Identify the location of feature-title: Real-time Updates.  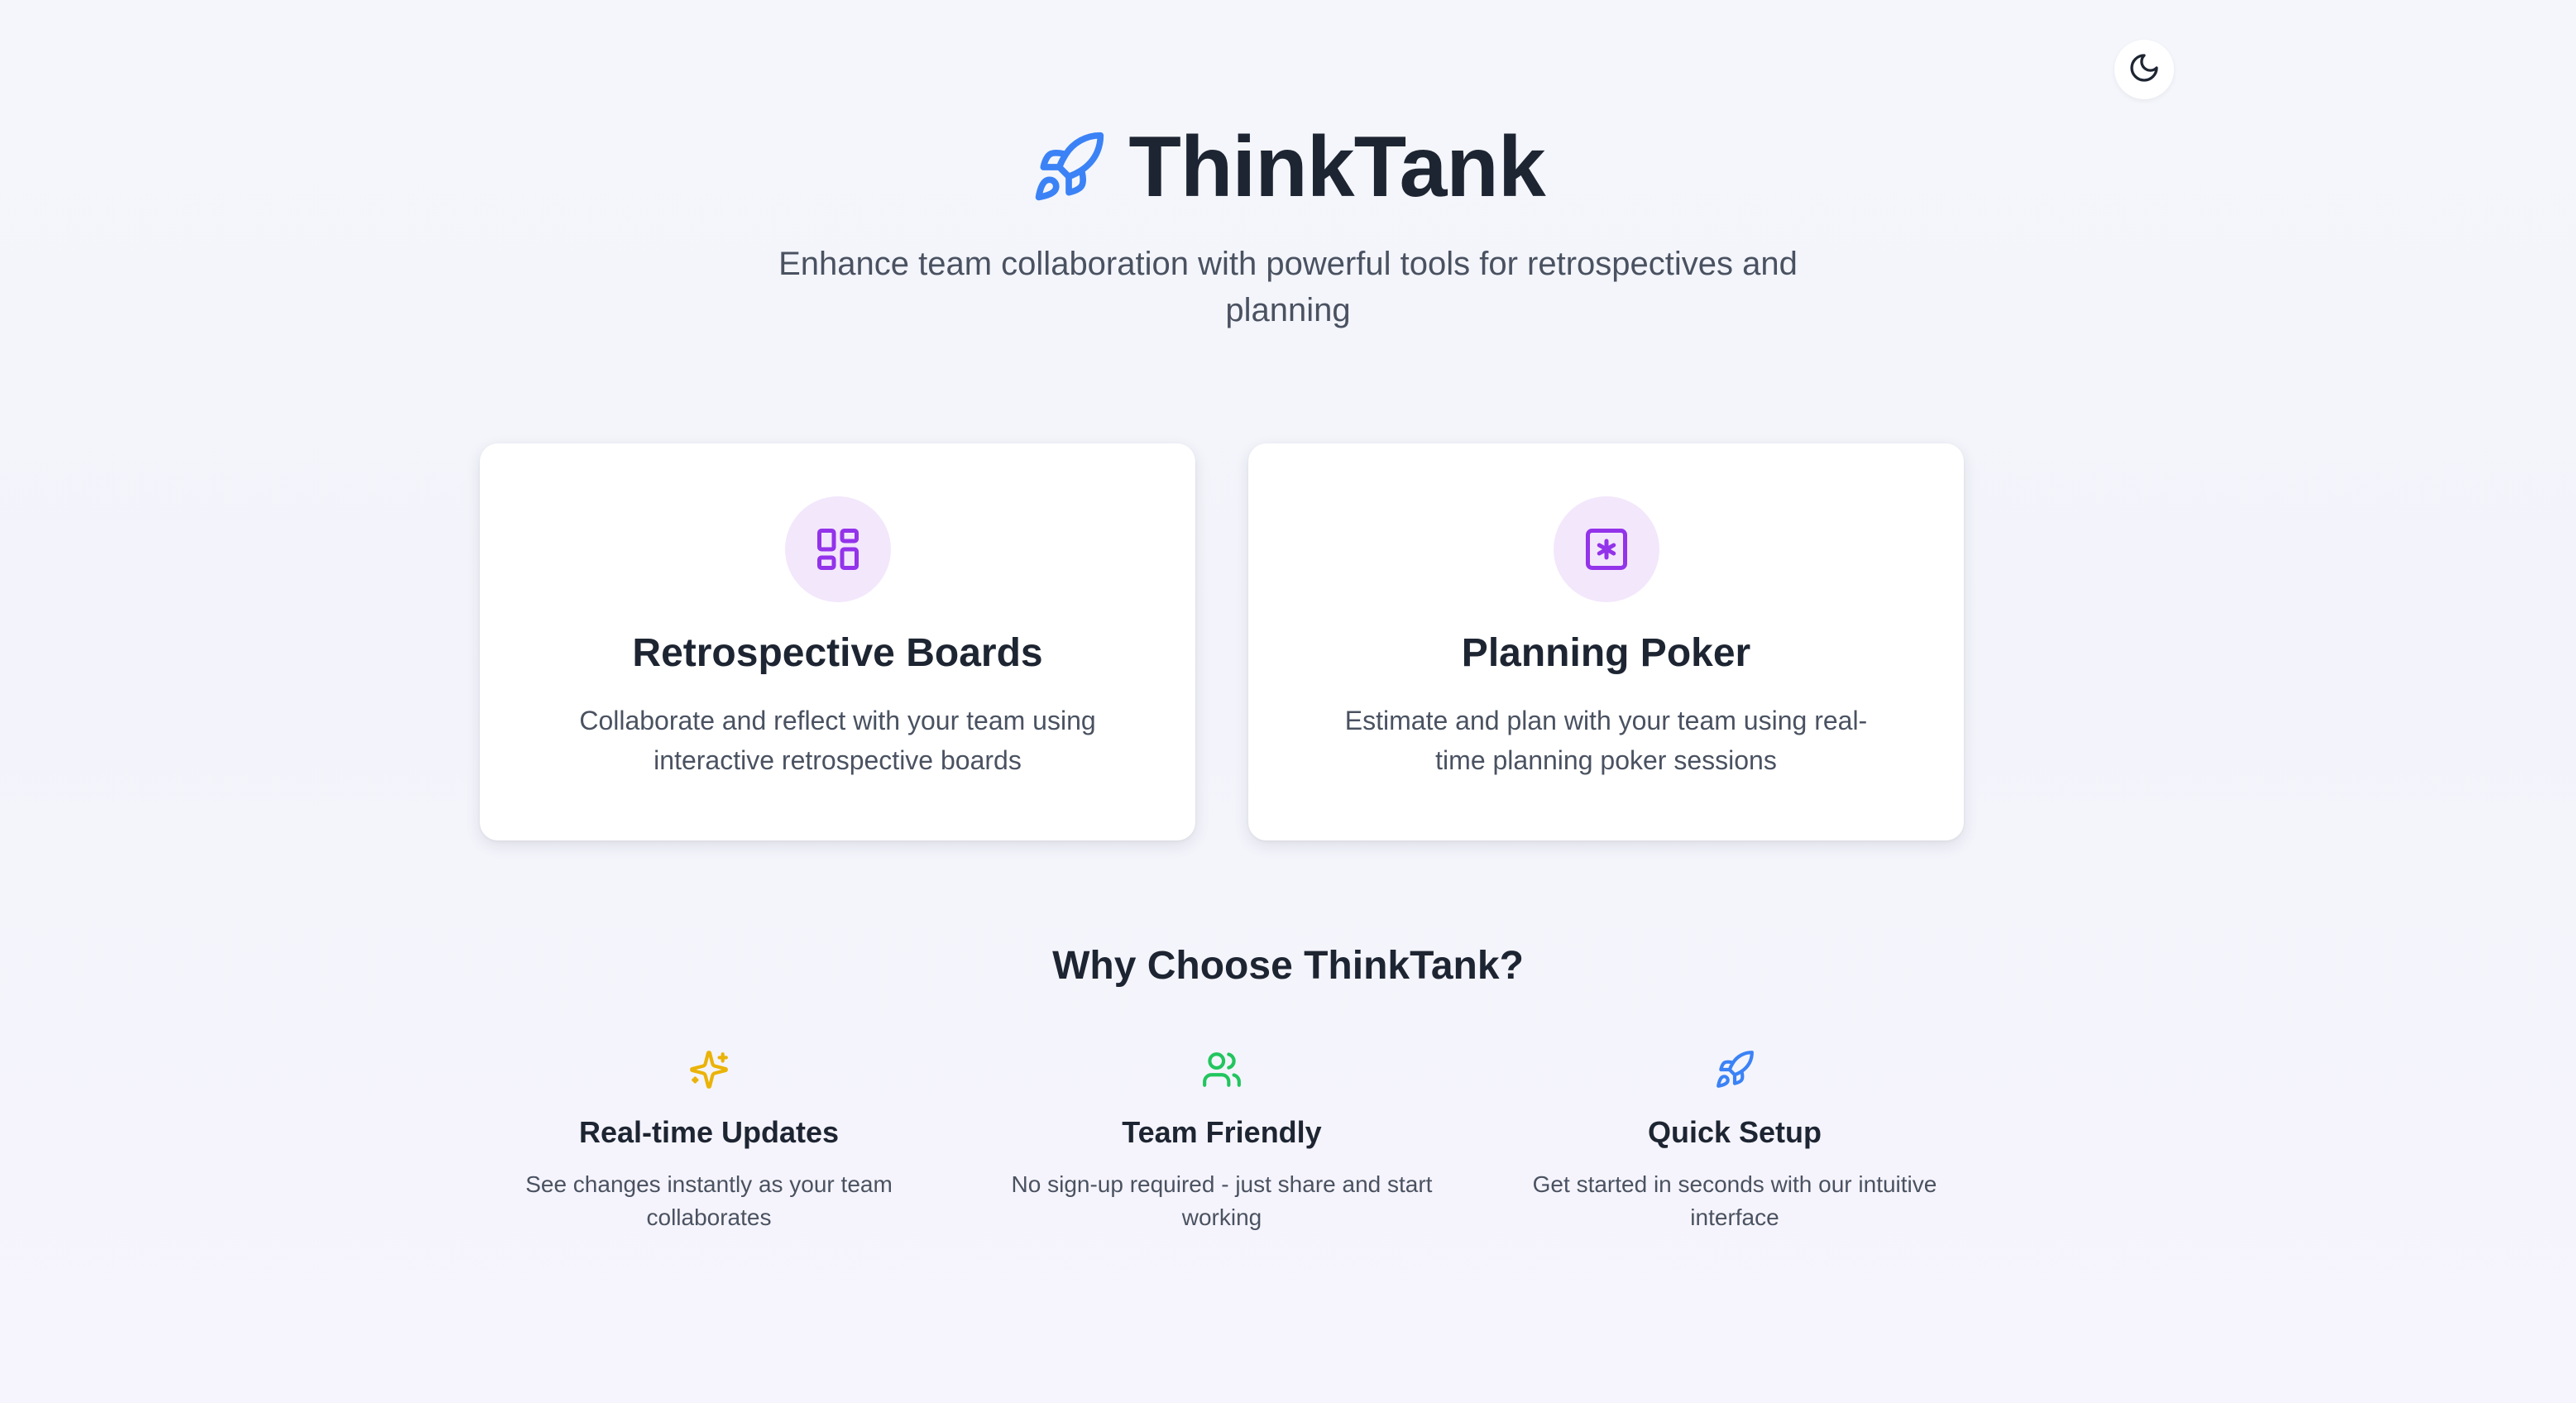
(709, 1132).